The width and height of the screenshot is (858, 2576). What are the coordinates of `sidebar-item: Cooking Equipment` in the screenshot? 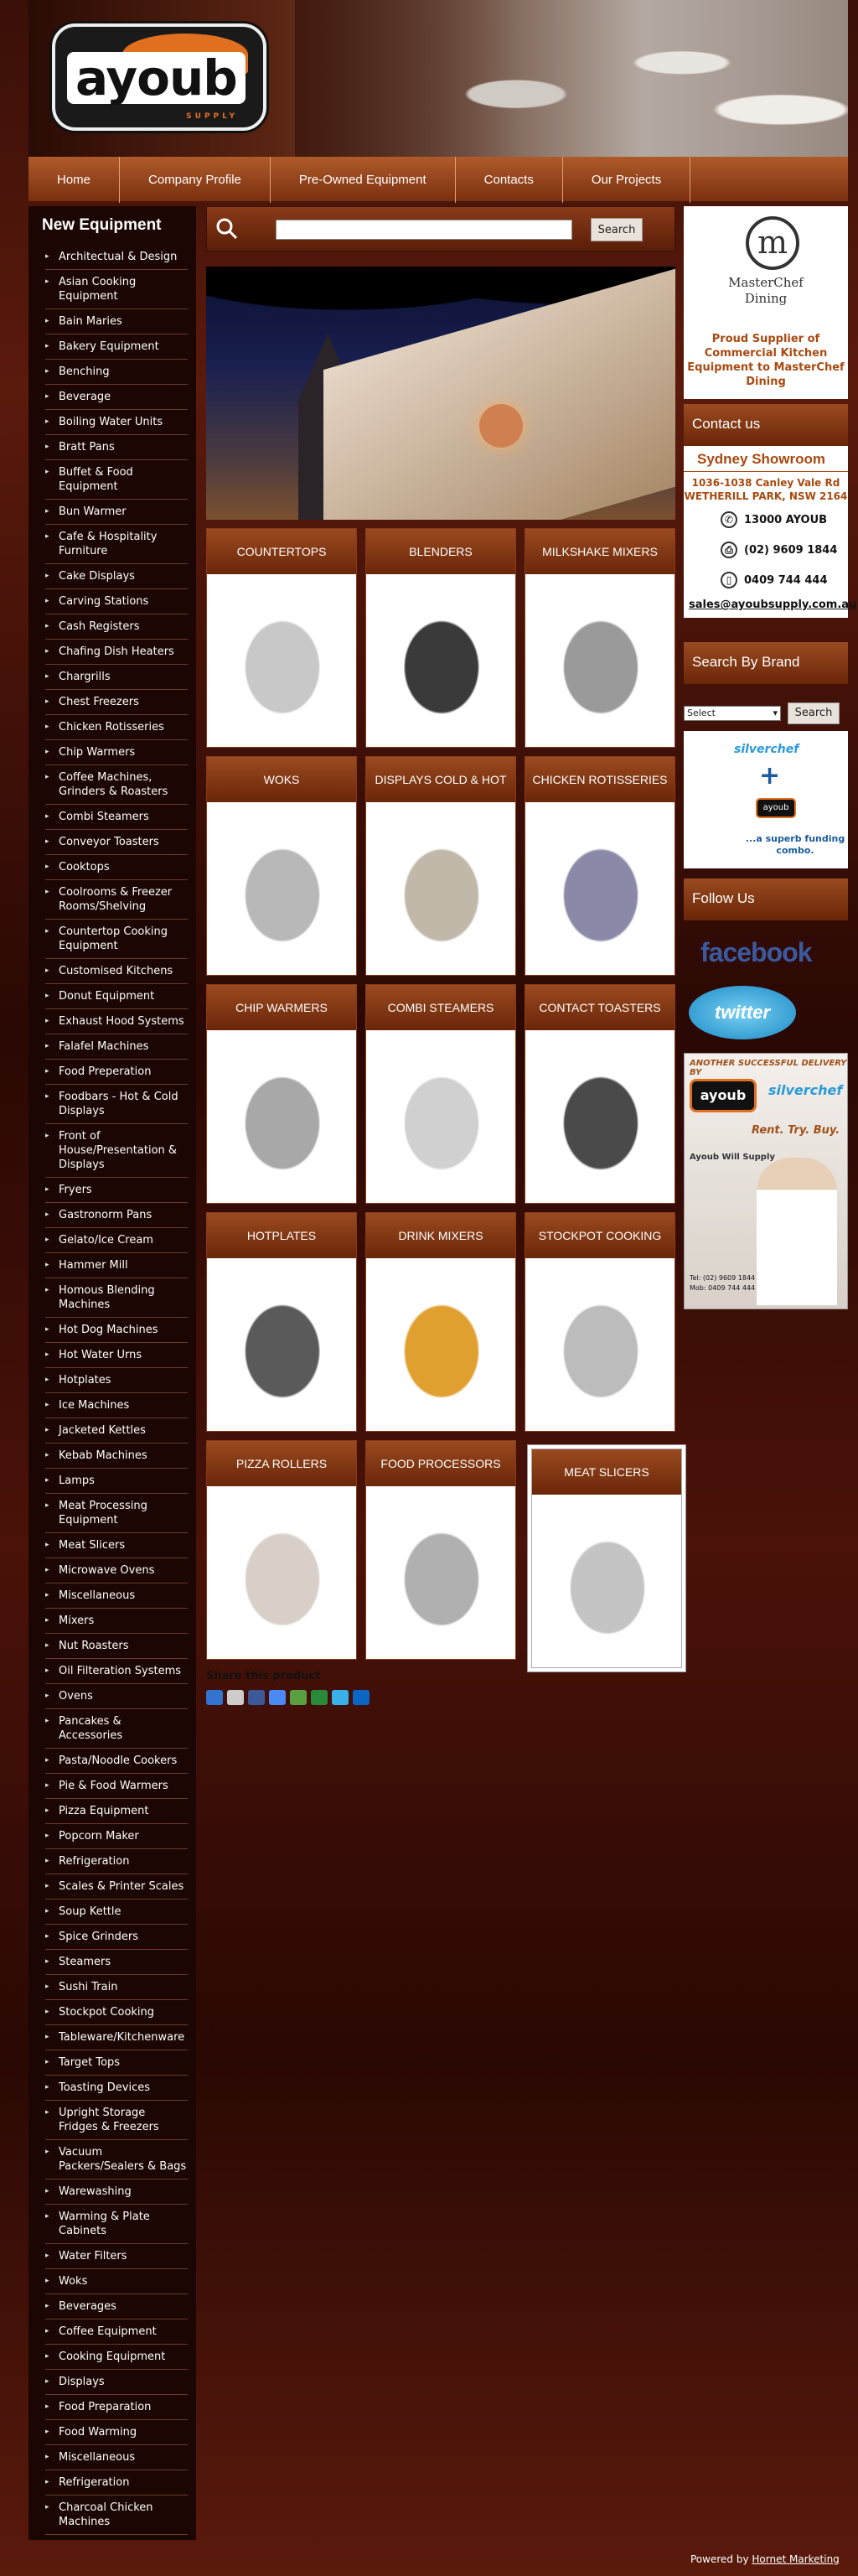 It's located at (117, 2357).